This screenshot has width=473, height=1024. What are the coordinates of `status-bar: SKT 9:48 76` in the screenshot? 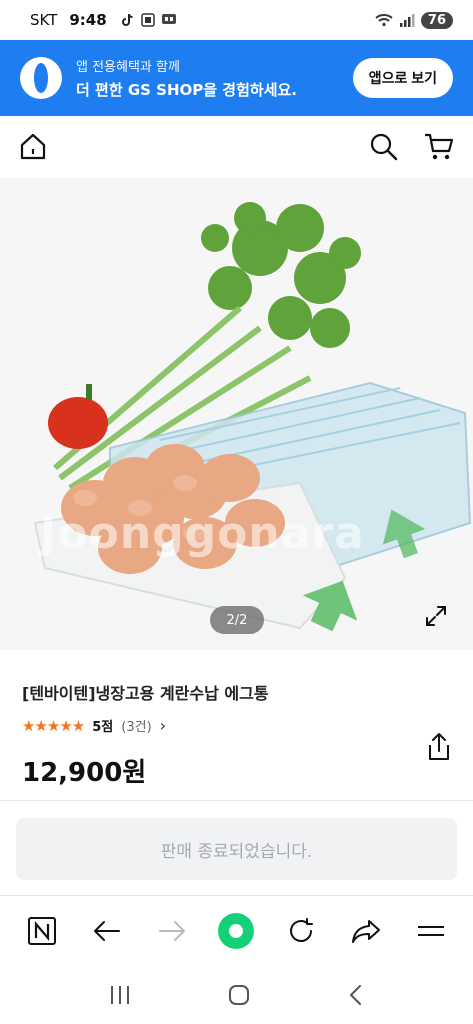 It's located at (236, 20).